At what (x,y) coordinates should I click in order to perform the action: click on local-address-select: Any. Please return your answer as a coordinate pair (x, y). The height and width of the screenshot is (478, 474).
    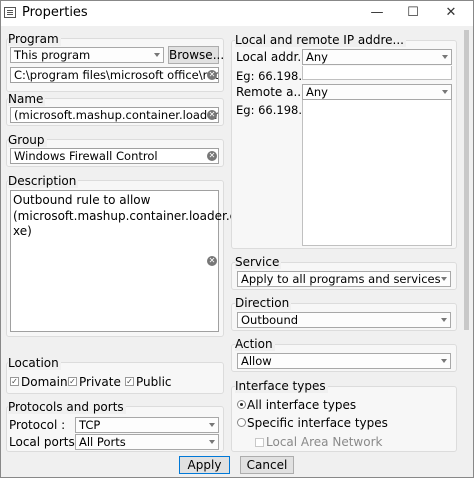
    Looking at the image, I should click on (377, 57).